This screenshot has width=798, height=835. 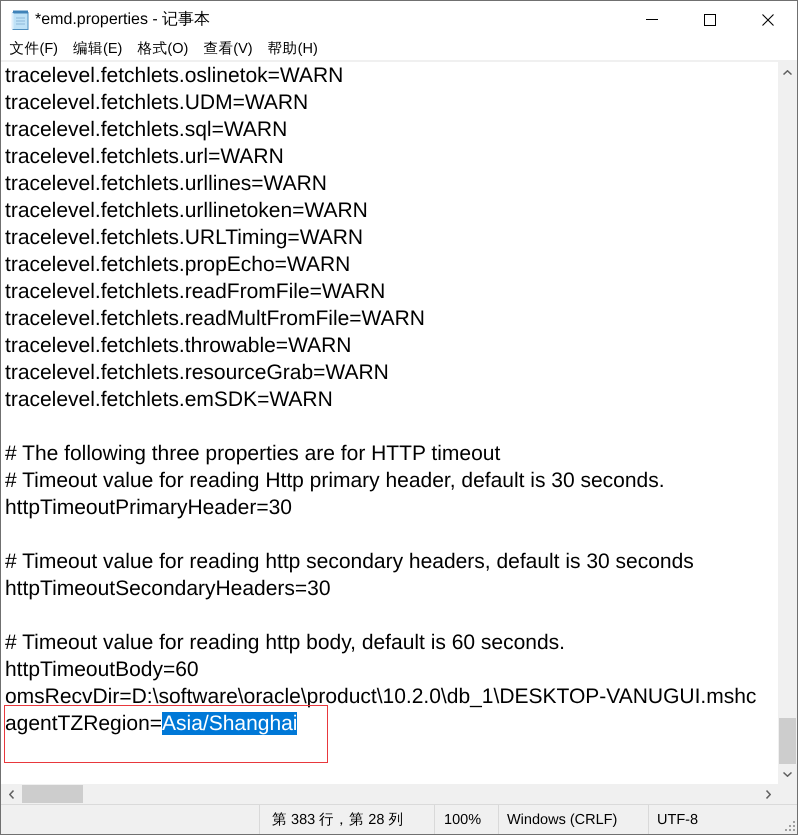 What do you see at coordinates (285, 642) in the screenshot?
I see `code-line: # Timeout value for reading http body, default is 60 seconds.` at bounding box center [285, 642].